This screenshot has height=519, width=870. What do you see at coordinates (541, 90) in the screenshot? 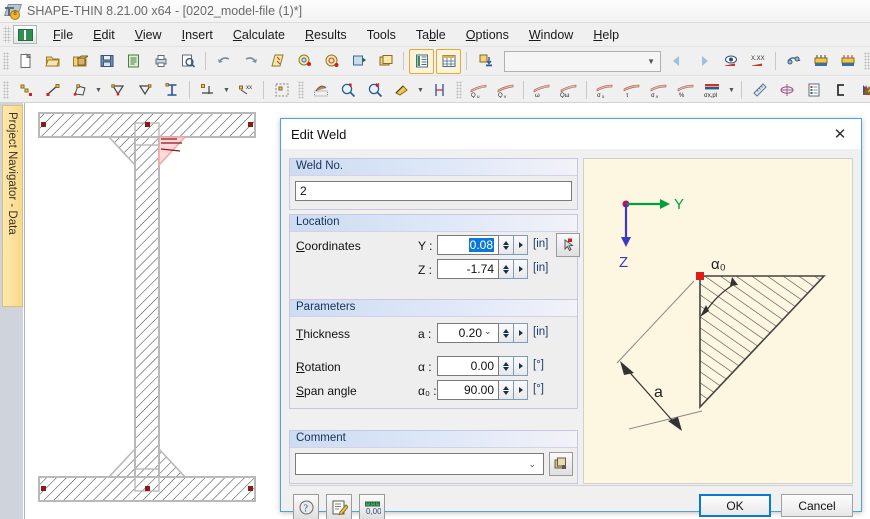
I see `result-omega-icon: ω` at bounding box center [541, 90].